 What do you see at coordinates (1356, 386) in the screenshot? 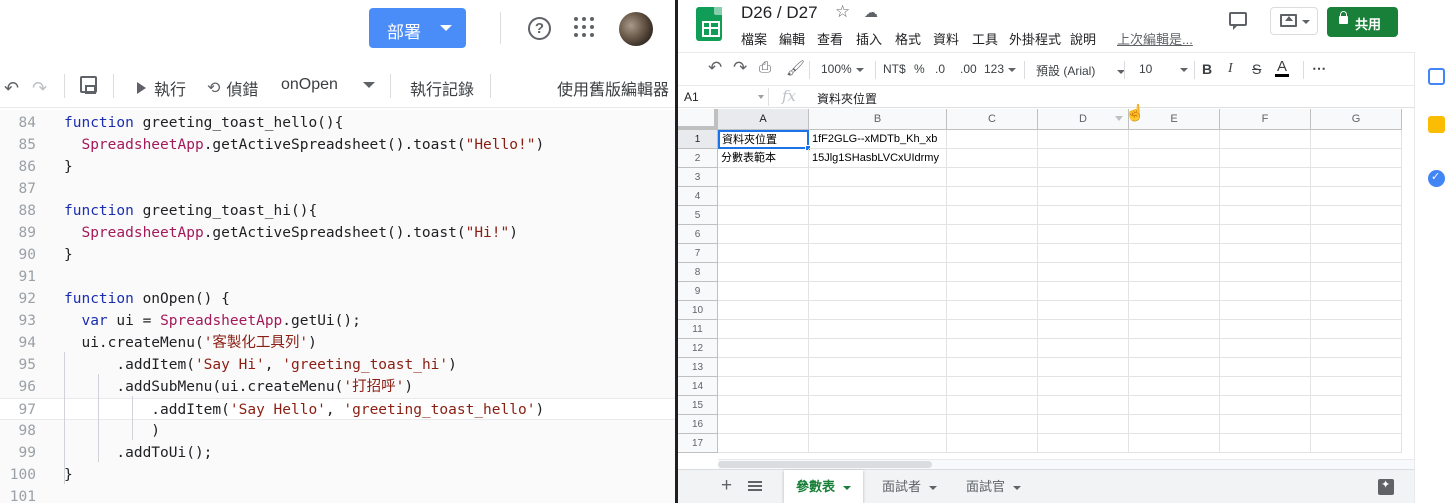
I see `cell-g14` at bounding box center [1356, 386].